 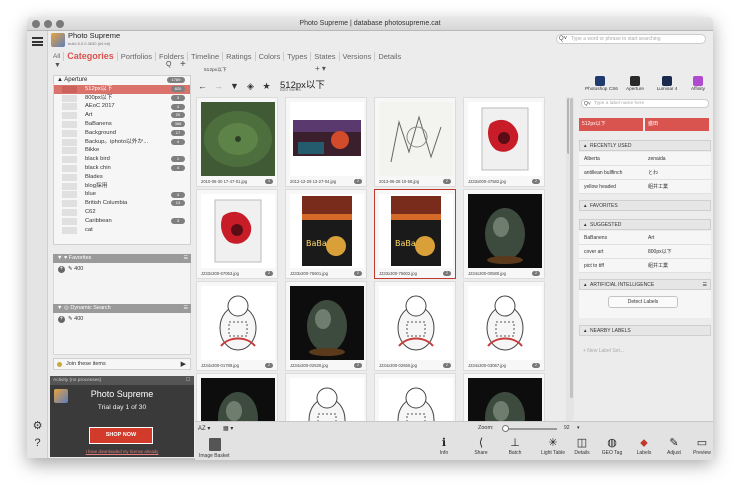 I want to click on view-mode-button: ▦ ▾, so click(x=228, y=428).